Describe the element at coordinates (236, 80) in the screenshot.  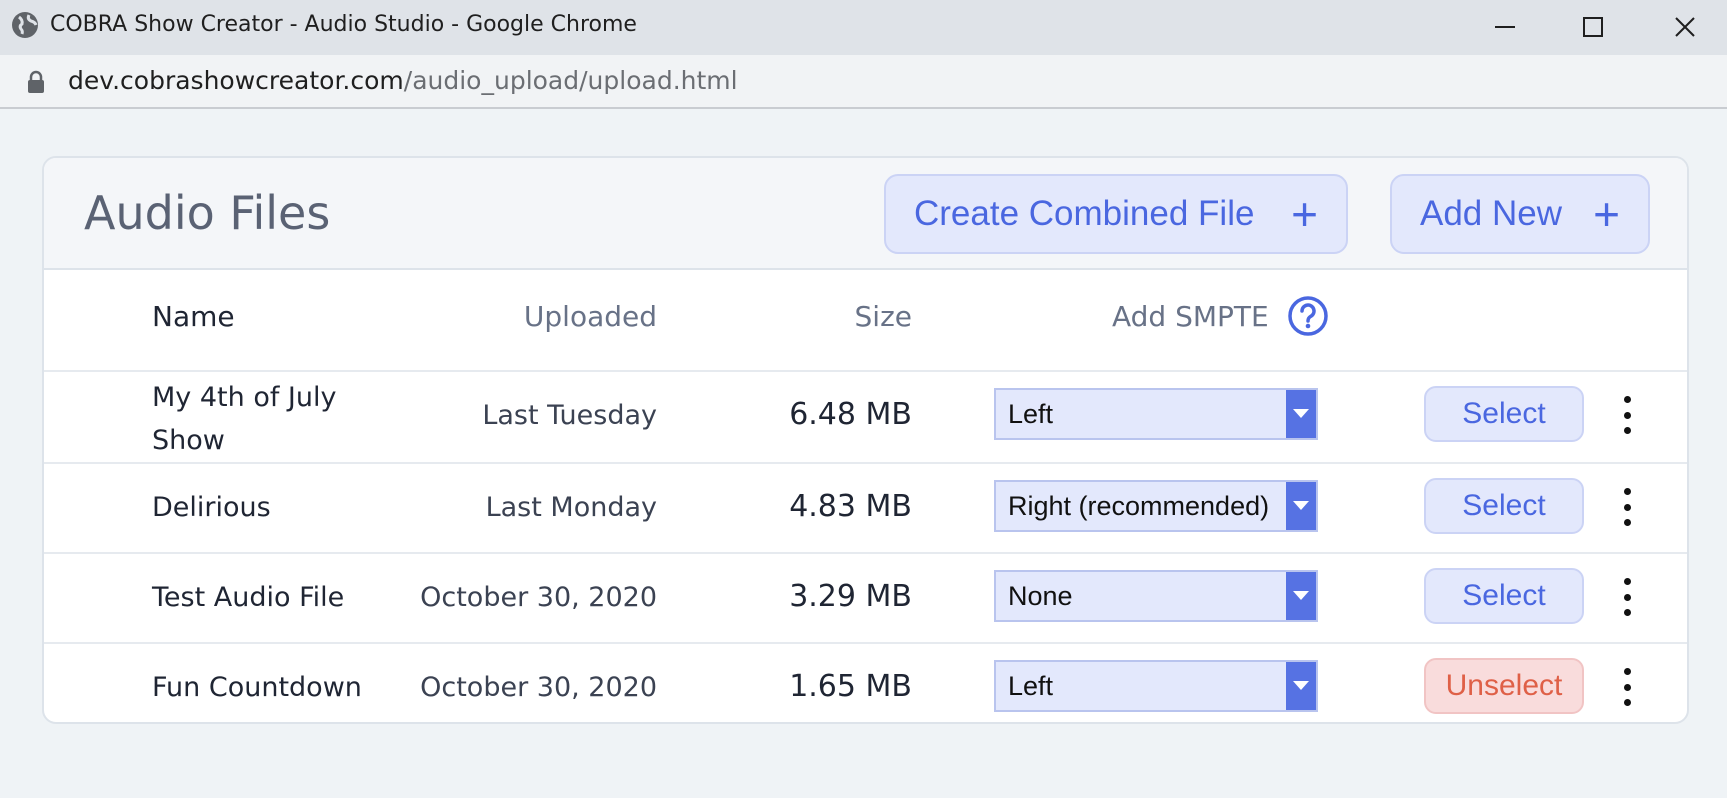
I see `url-host: dev.cobrashowcreator.com` at that location.